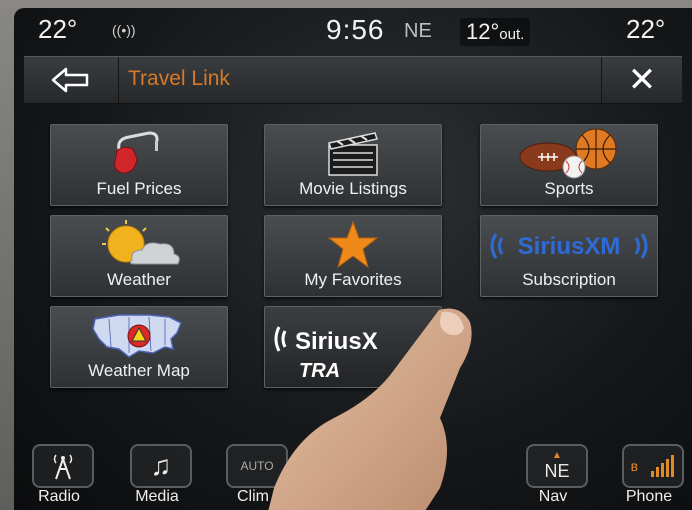 This screenshot has height=510, width=692. I want to click on dock-media-button: ♫ Media, so click(157, 473).